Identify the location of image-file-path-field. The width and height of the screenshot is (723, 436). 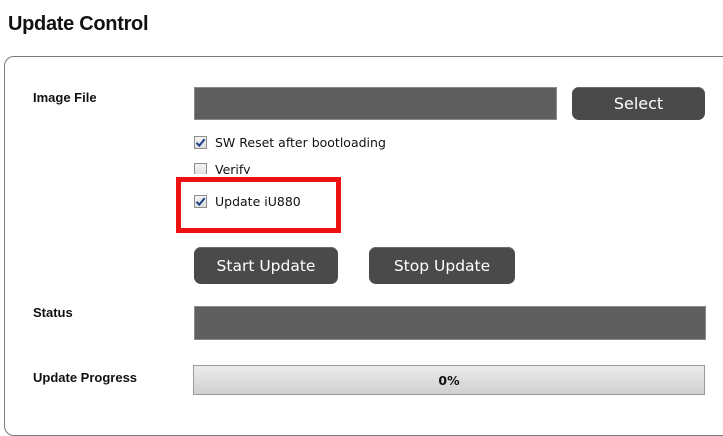
(375, 103).